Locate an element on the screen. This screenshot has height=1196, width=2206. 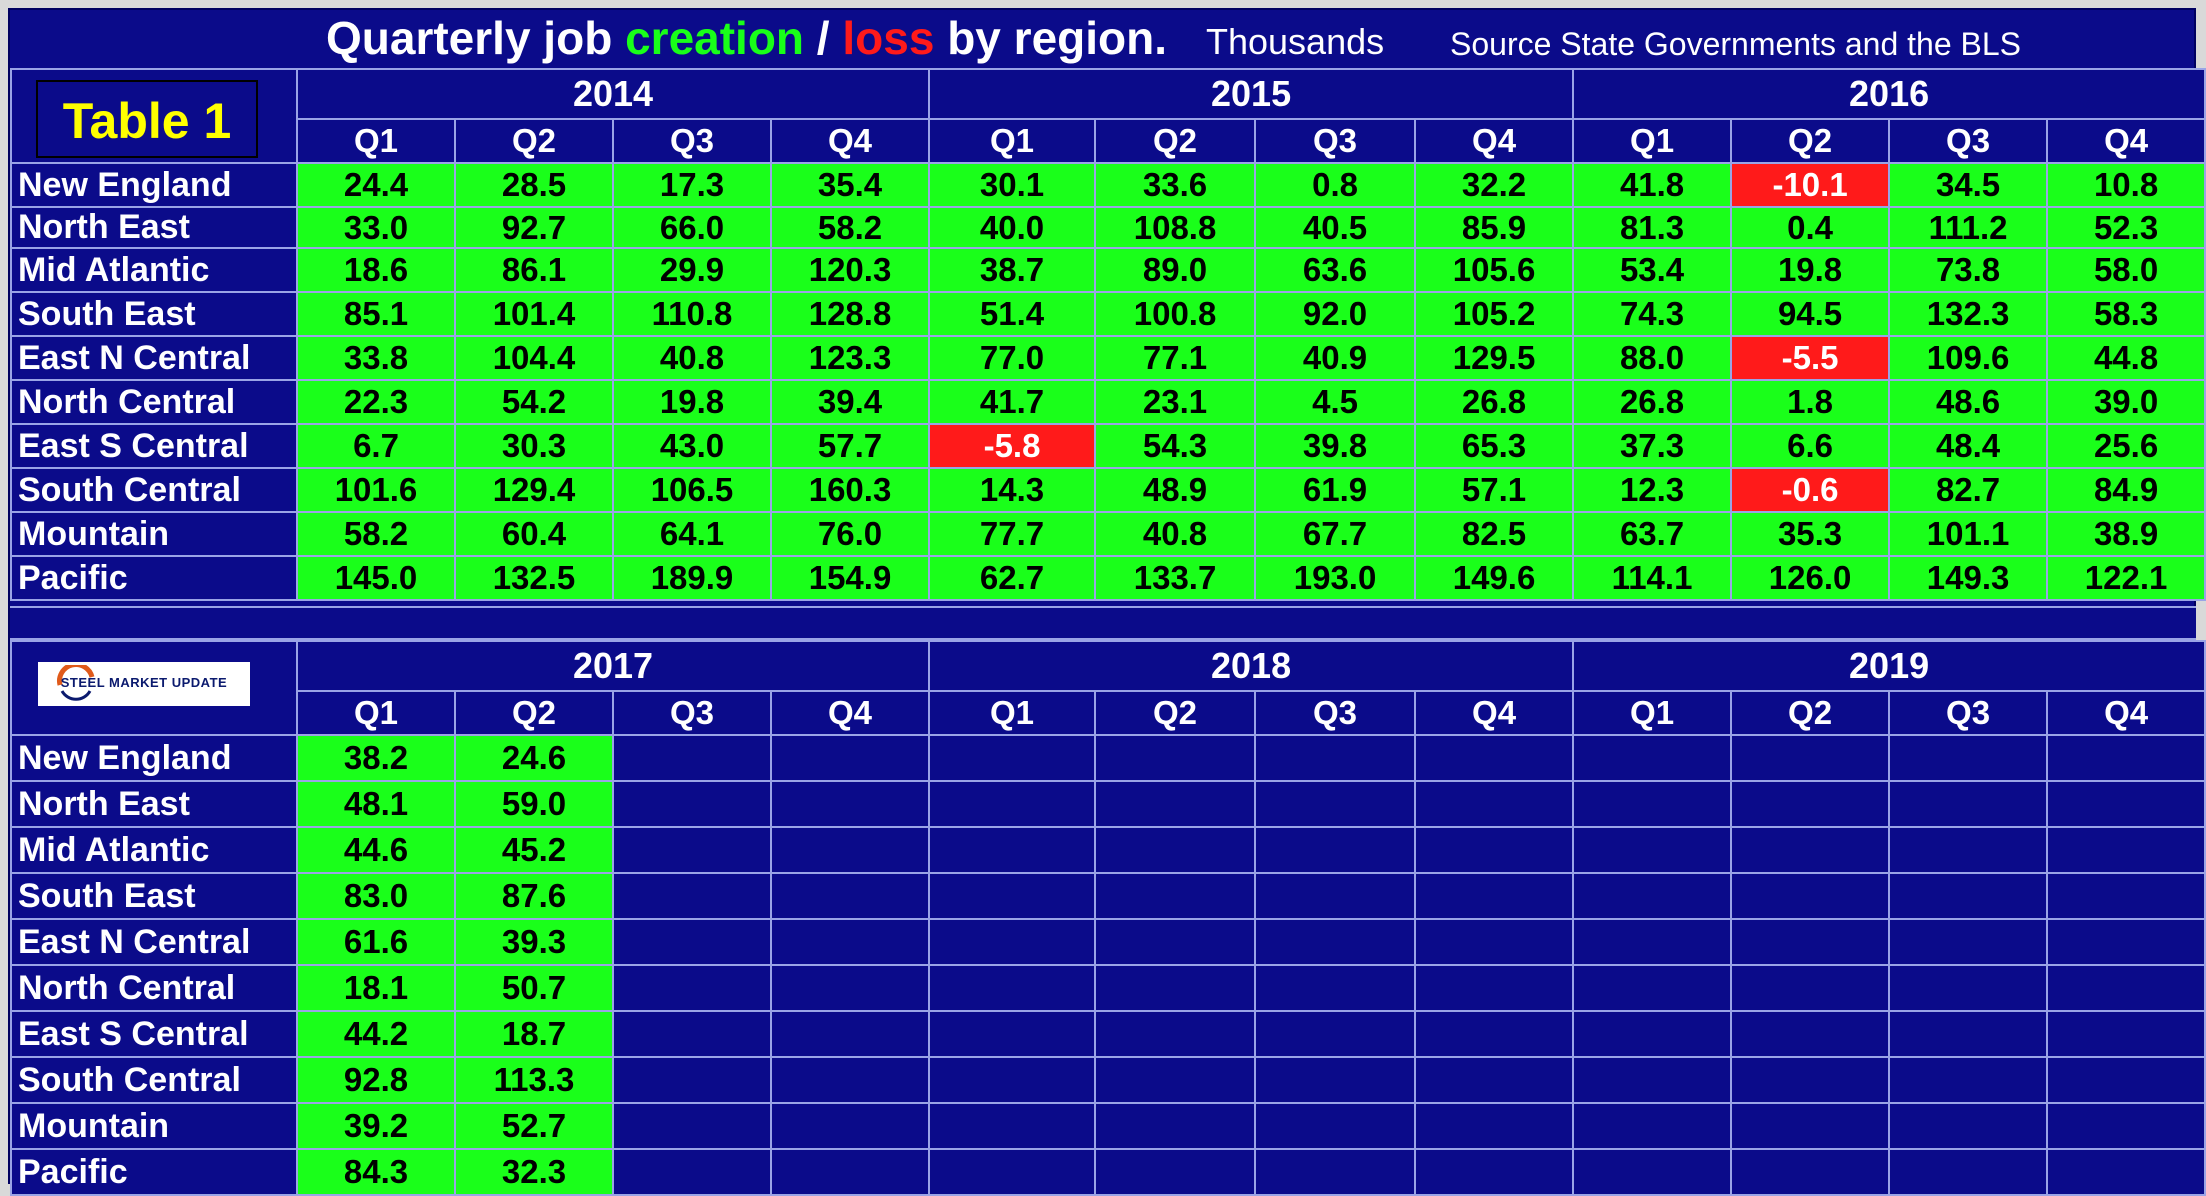
creation-value-cell: 29.9 is located at coordinates (692, 270).